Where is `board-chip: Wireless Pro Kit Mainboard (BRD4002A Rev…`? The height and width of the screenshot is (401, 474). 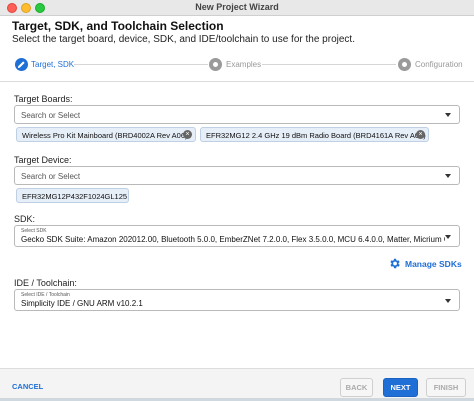
board-chip: Wireless Pro Kit Mainboard (BRD4002A Rev… is located at coordinates (106, 134).